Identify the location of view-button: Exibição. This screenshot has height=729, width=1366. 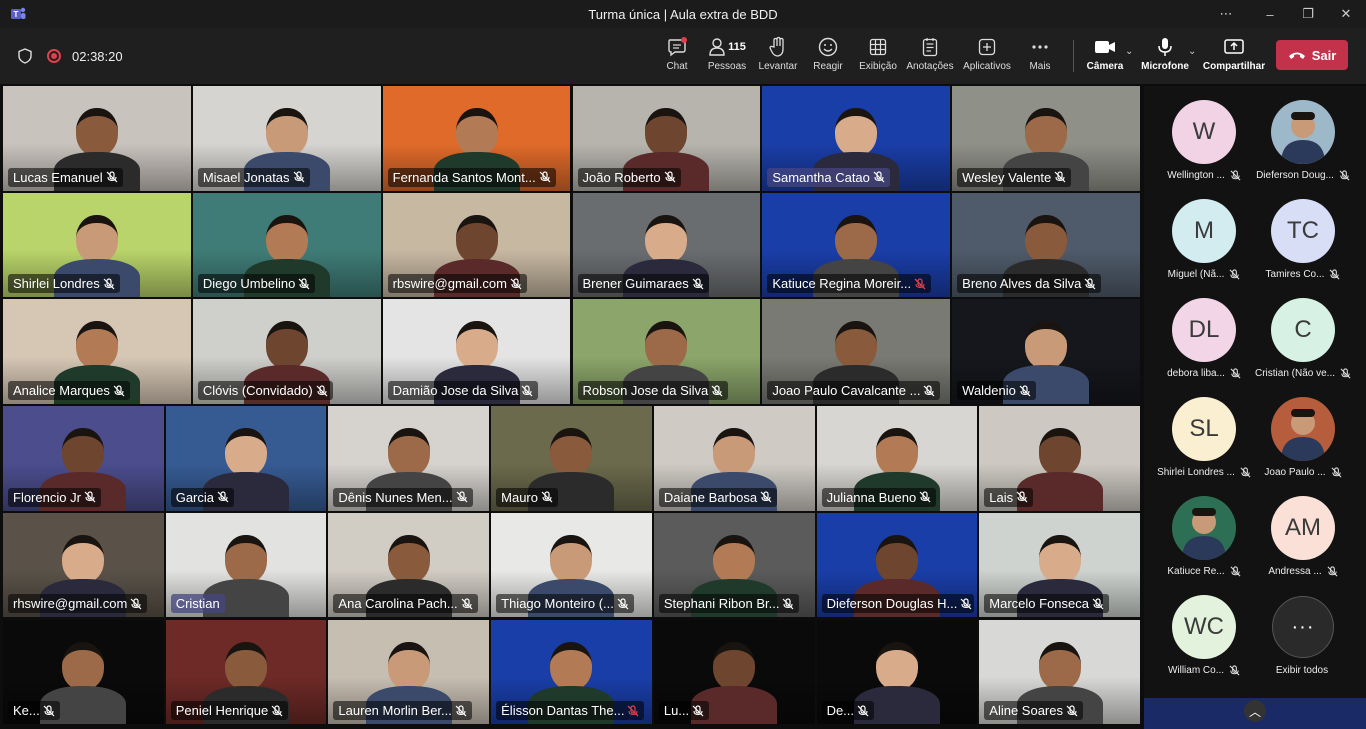
(878, 58).